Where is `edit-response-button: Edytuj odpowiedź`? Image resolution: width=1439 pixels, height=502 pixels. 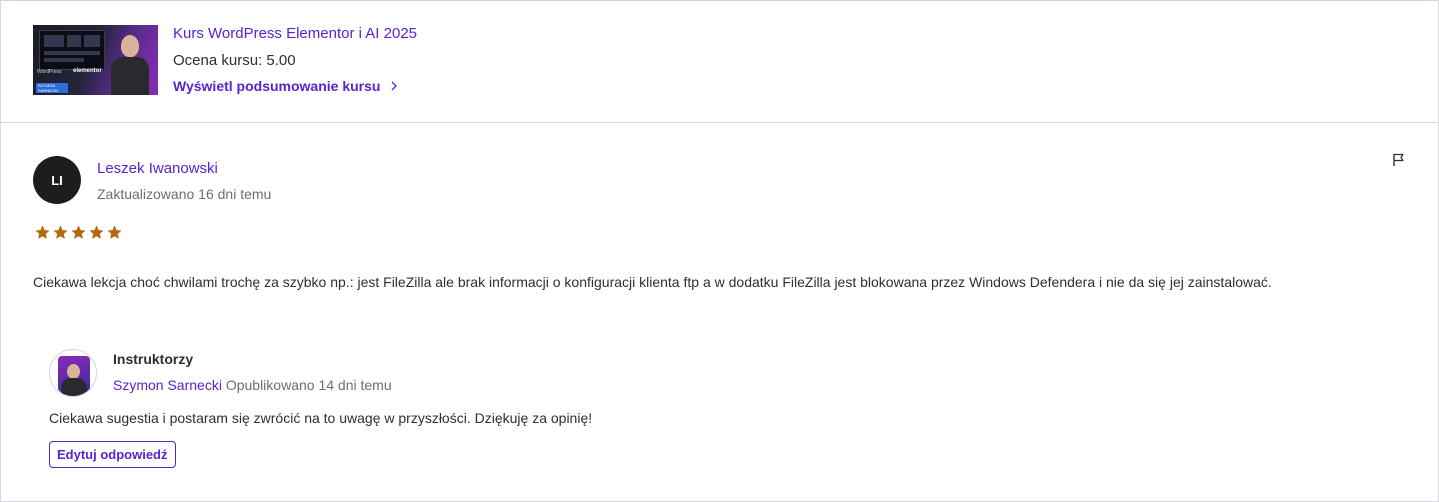
edit-response-button: Edytuj odpowiedź is located at coordinates (112, 454).